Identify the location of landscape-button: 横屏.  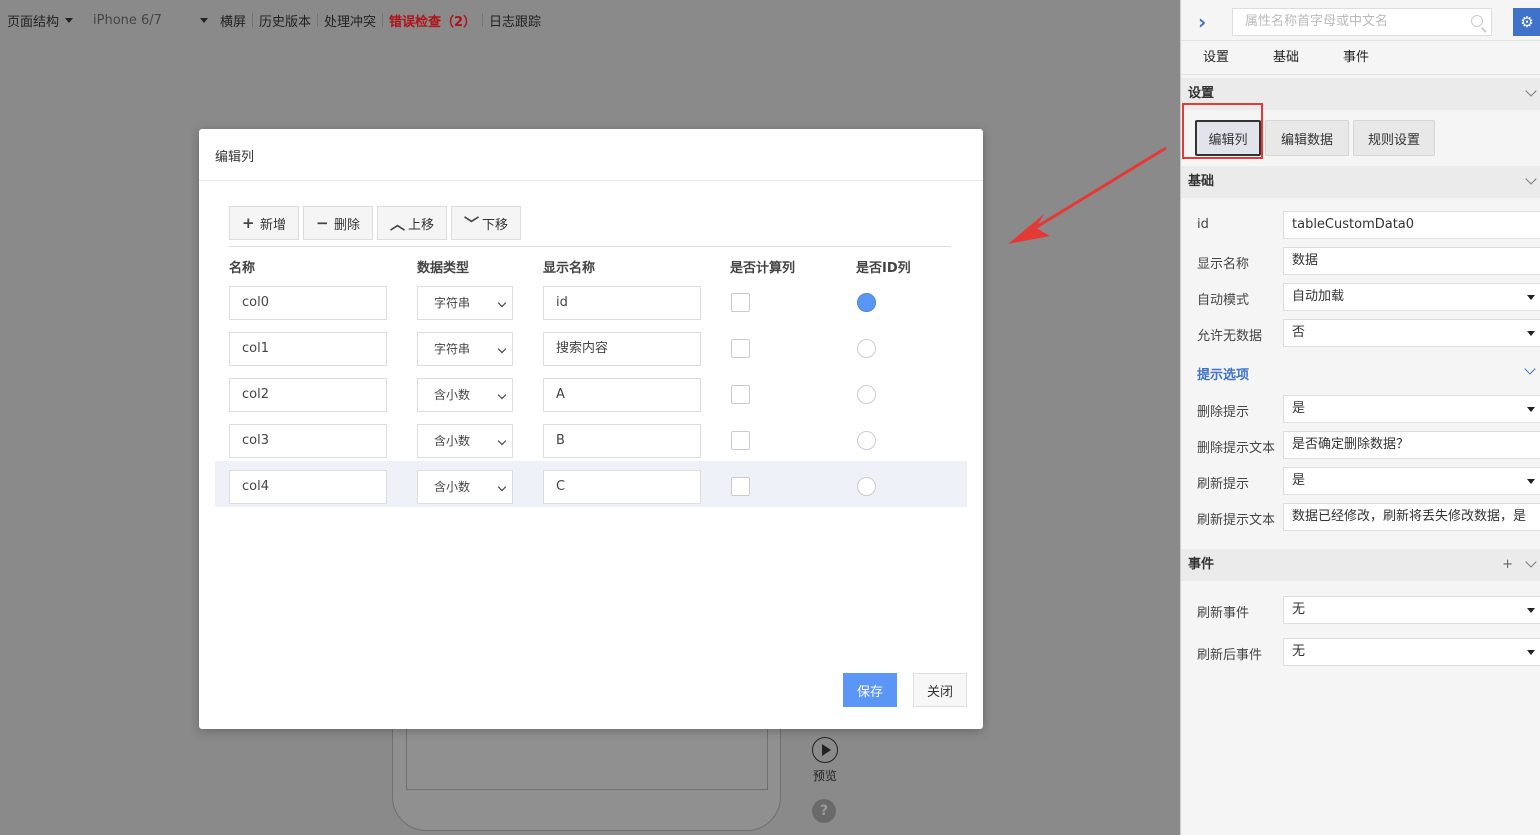
(233, 20).